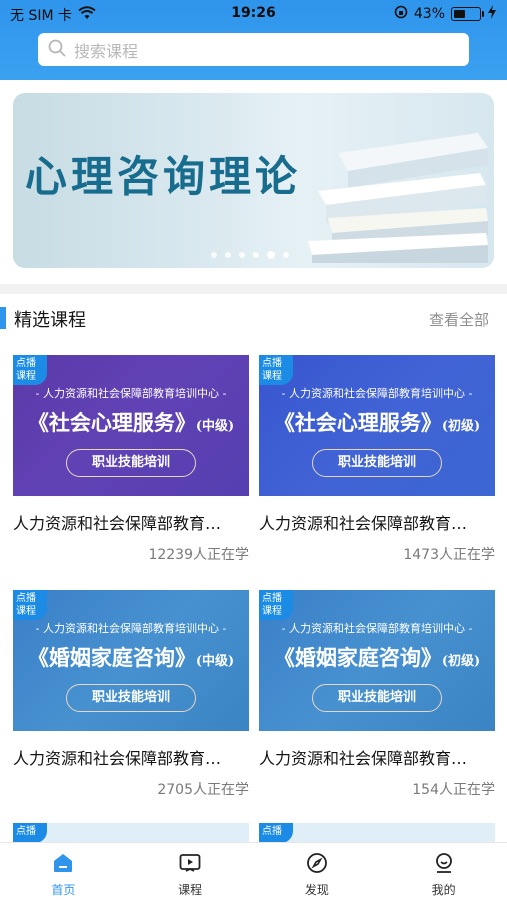 Image resolution: width=507 pixels, height=900 pixels. Describe the element at coordinates (190, 864) in the screenshot. I see `play-video-icon` at that location.